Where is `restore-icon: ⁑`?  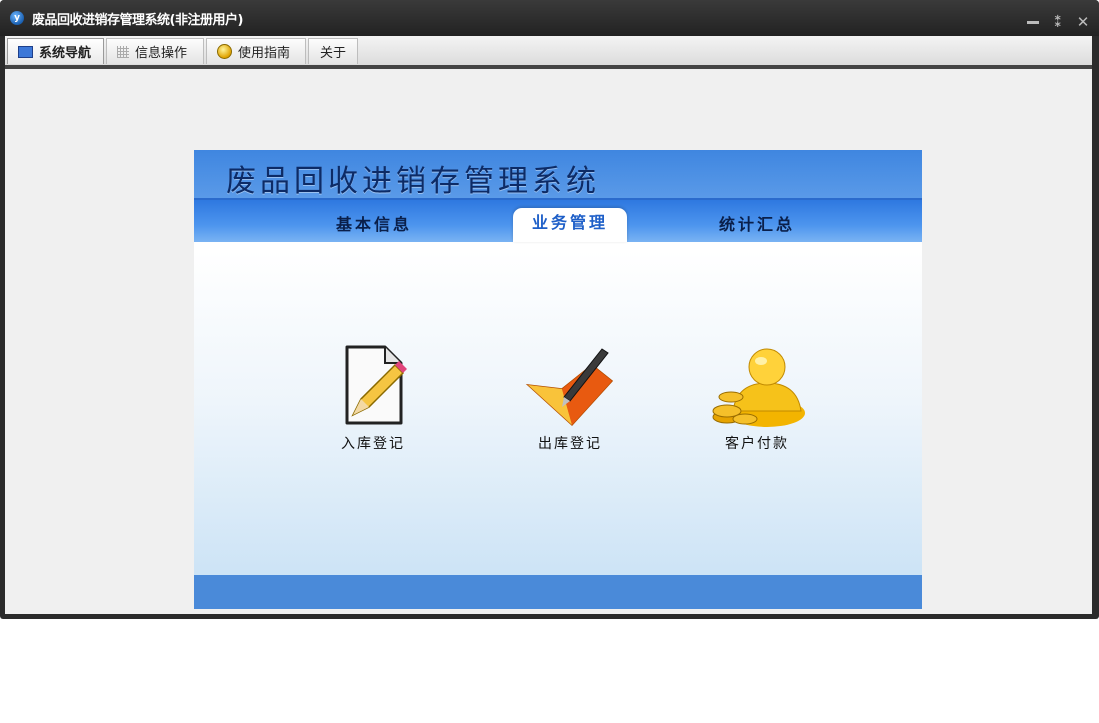 restore-icon: ⁑ is located at coordinates (1058, 22).